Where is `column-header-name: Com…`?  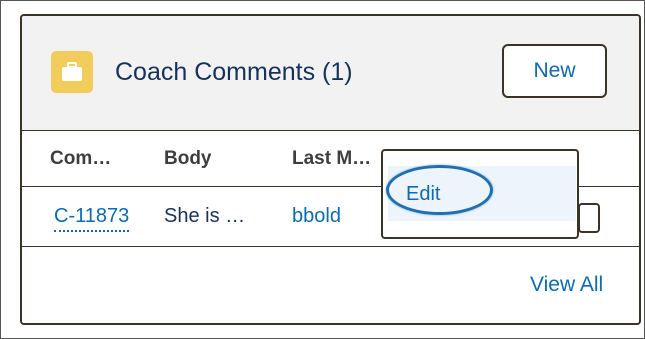 column-header-name: Com… is located at coordinates (80, 159).